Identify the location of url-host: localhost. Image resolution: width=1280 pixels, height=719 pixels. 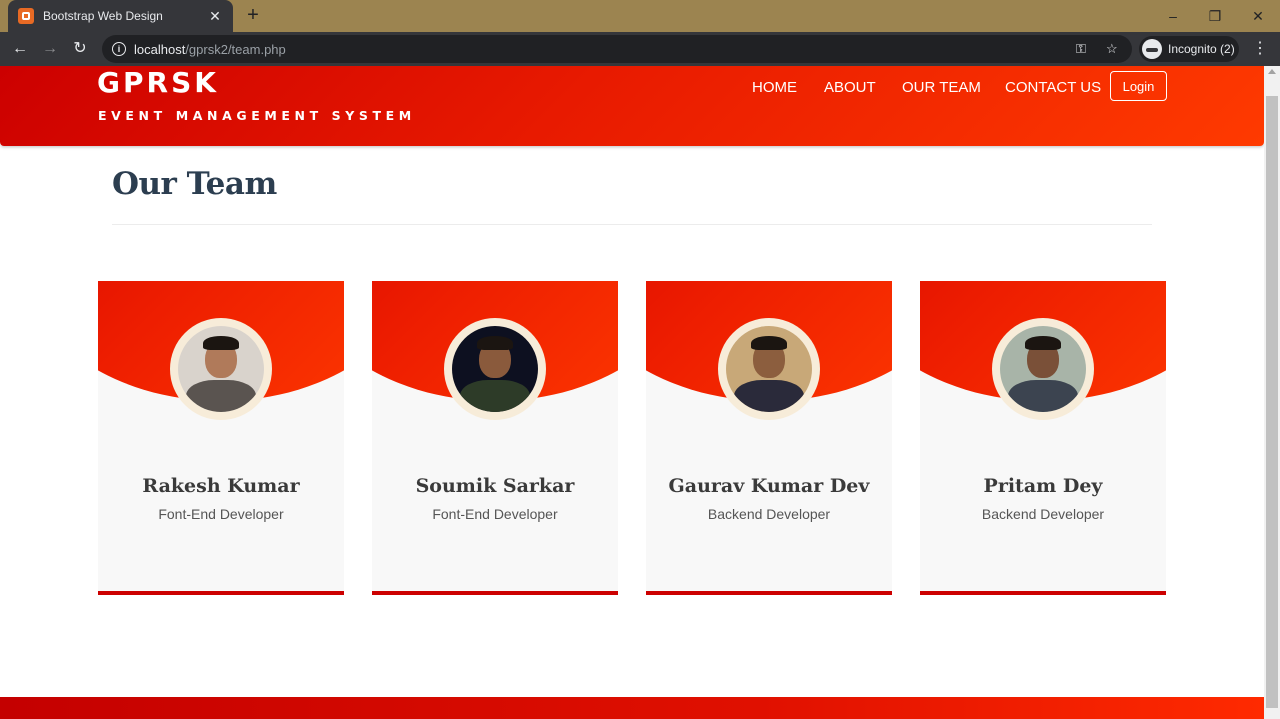
(160, 49).